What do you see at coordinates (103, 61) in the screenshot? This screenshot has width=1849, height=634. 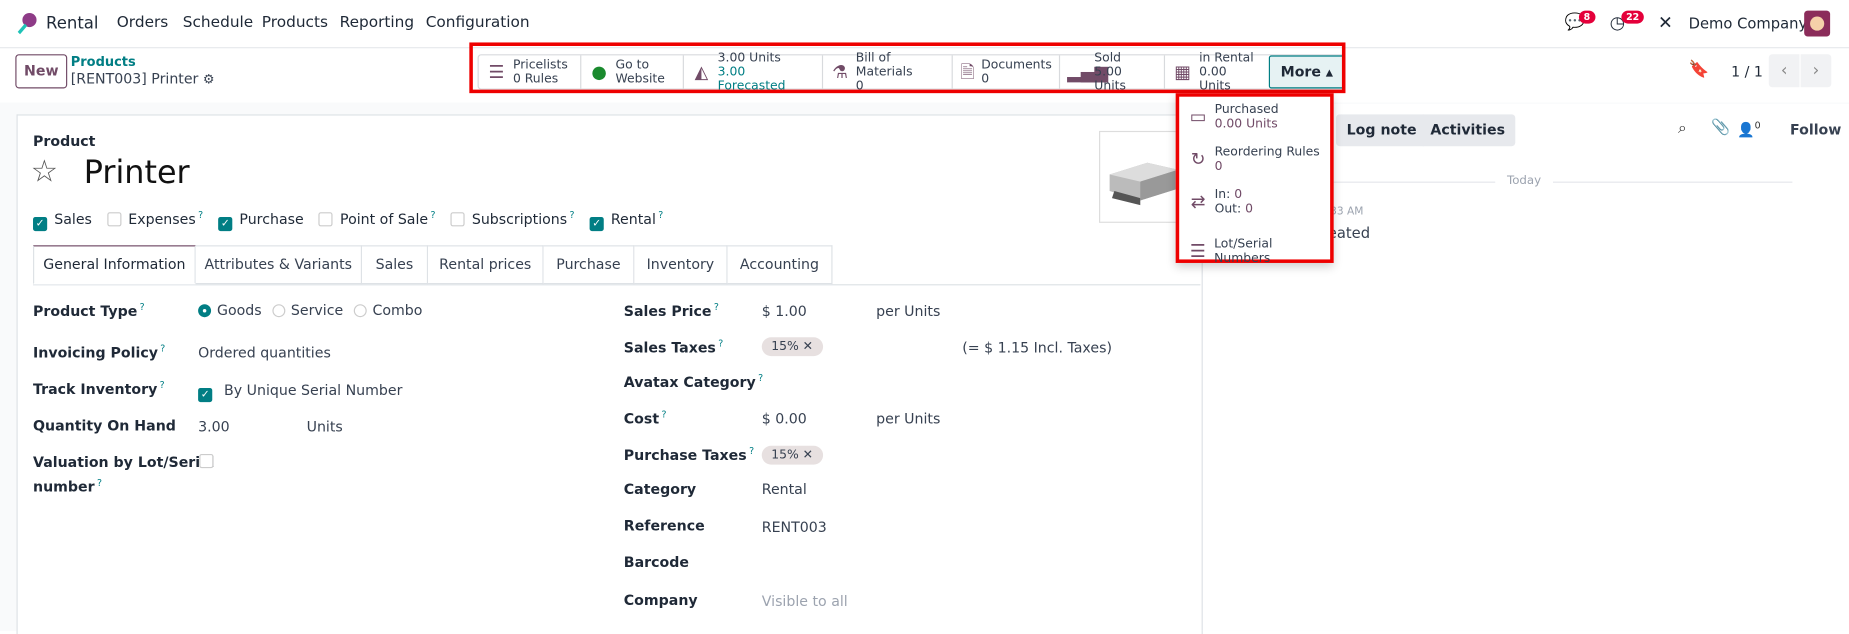 I see `breadcrumb-products: Products` at bounding box center [103, 61].